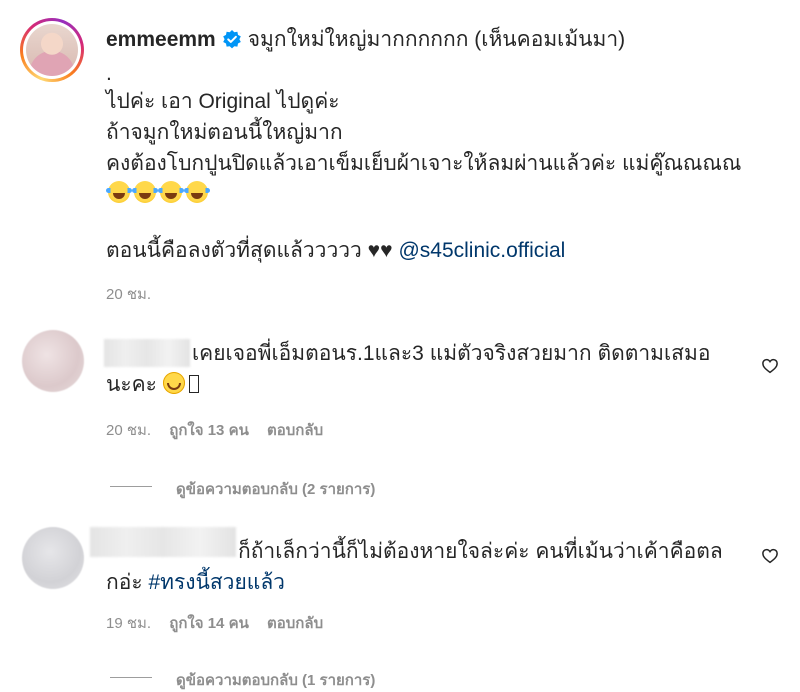 The height and width of the screenshot is (692, 800). I want to click on profile-photo, so click(52, 50).